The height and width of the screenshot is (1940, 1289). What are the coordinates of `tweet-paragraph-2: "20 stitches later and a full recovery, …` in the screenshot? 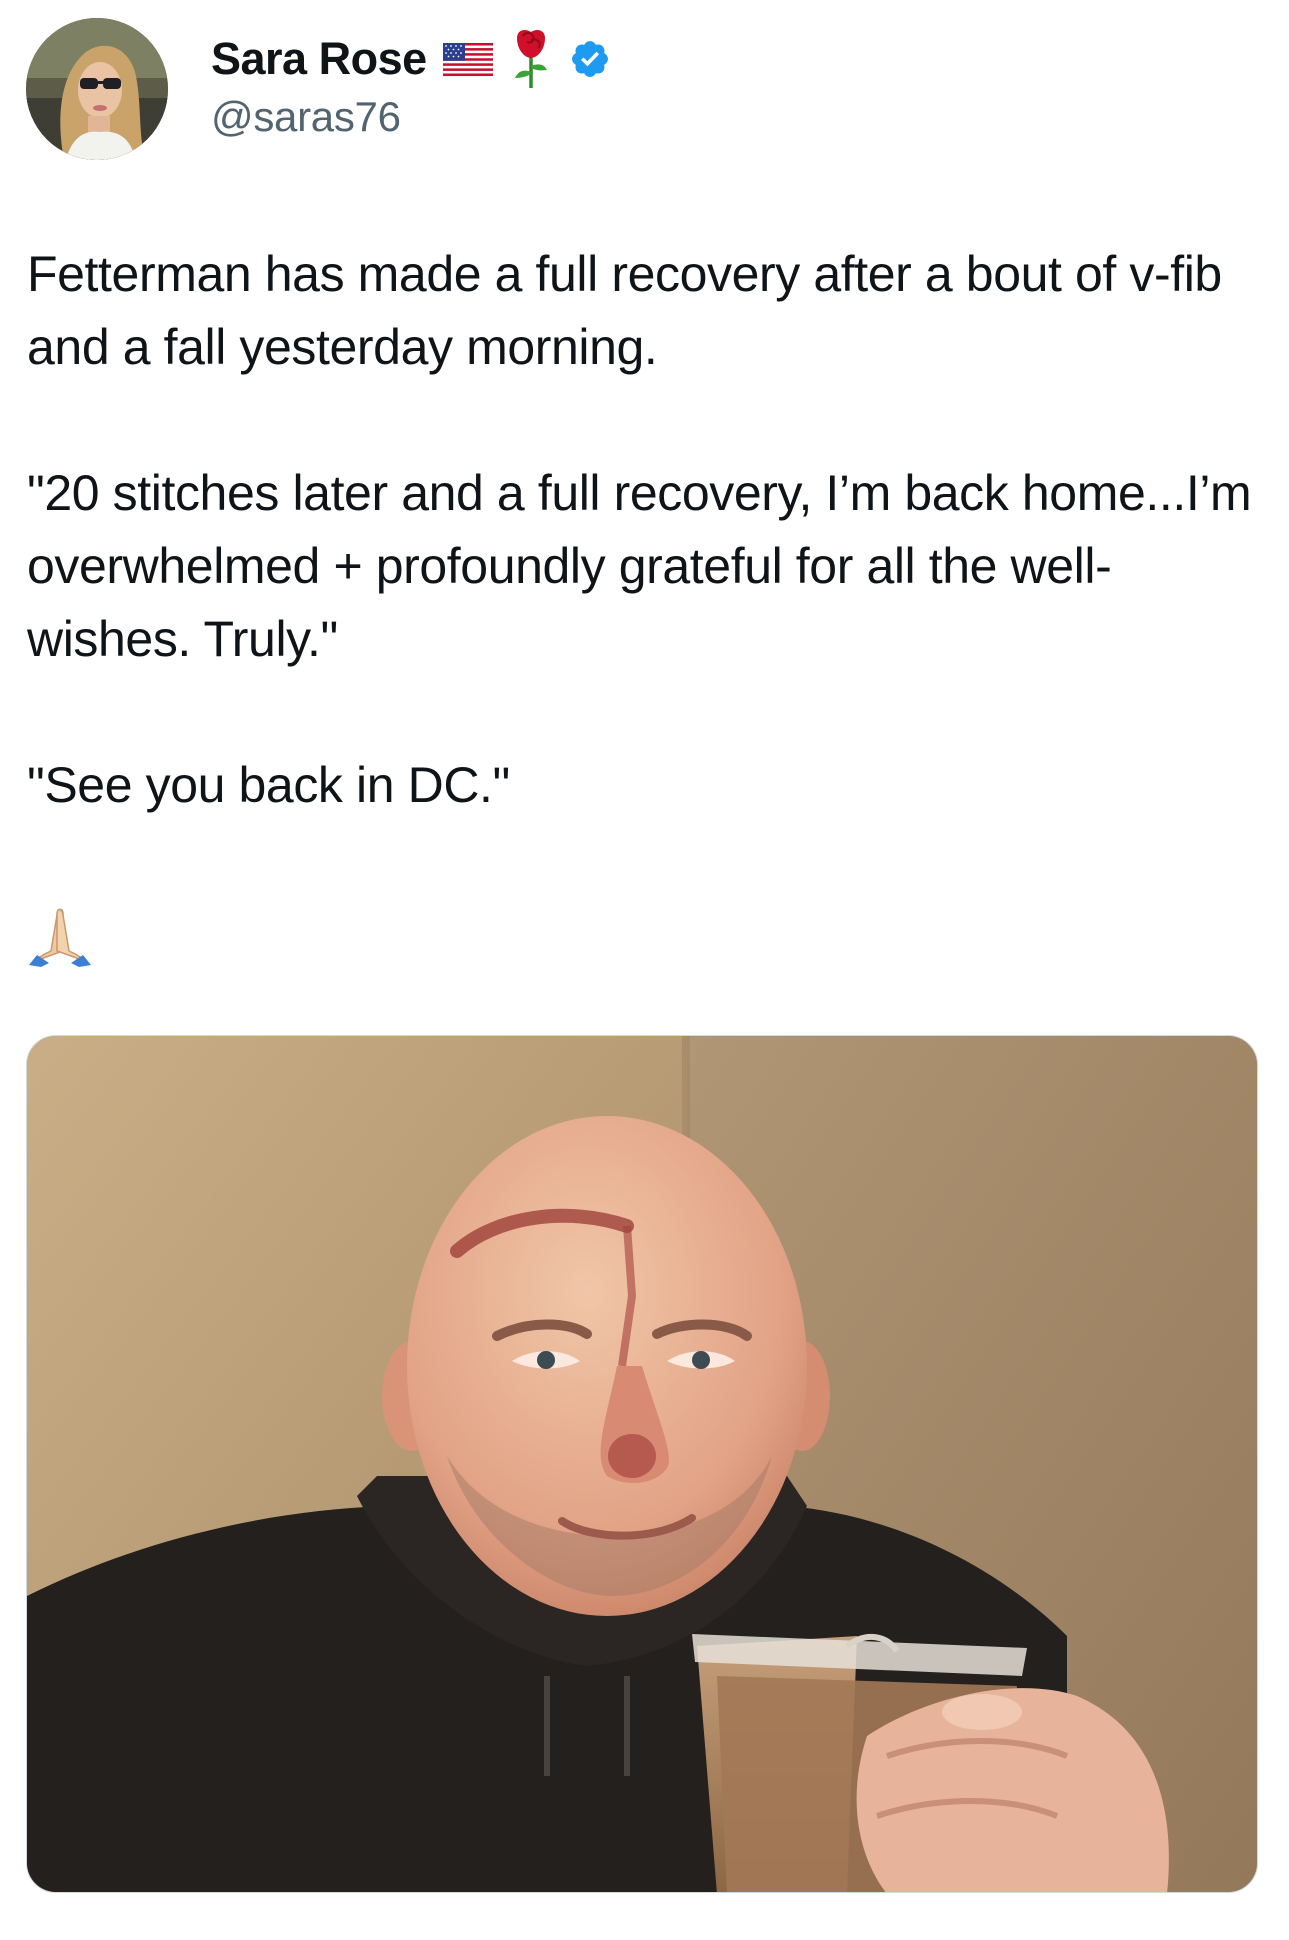 It's located at (639, 566).